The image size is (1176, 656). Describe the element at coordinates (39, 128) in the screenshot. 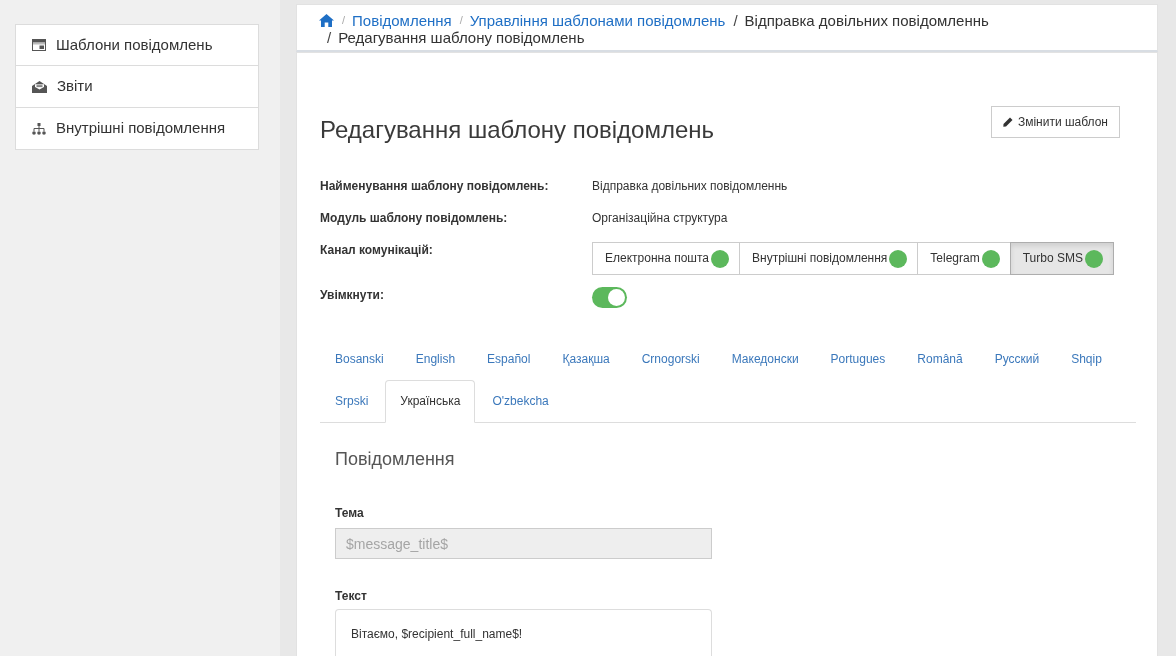

I see `sitemap-icon` at that location.